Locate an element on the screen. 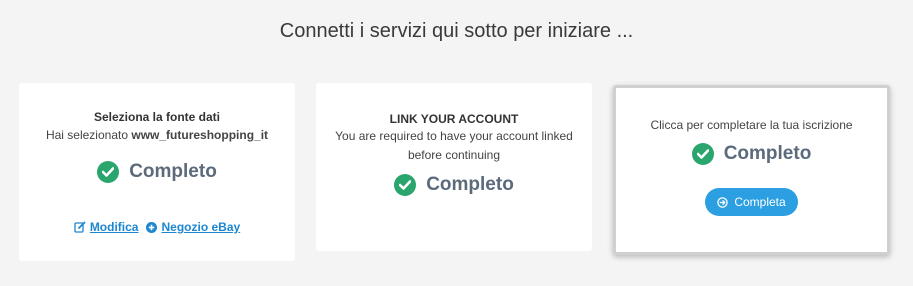 This screenshot has width=913, height=286. card-links: Modifica Negozio eBay is located at coordinates (157, 227).